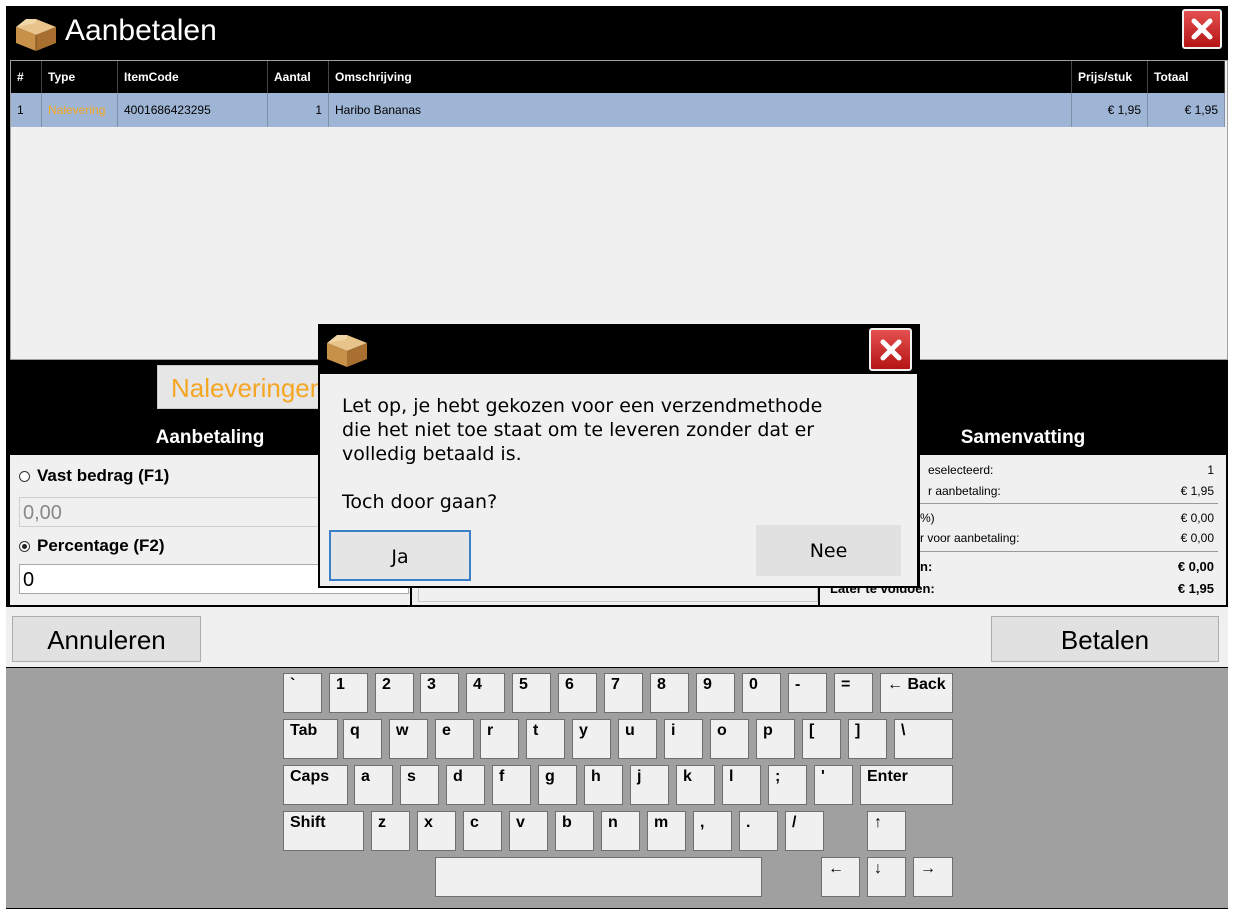 This screenshot has width=1234, height=915. I want to click on sum-label-aanbetaling: r aanbetaling:, so click(964, 491).